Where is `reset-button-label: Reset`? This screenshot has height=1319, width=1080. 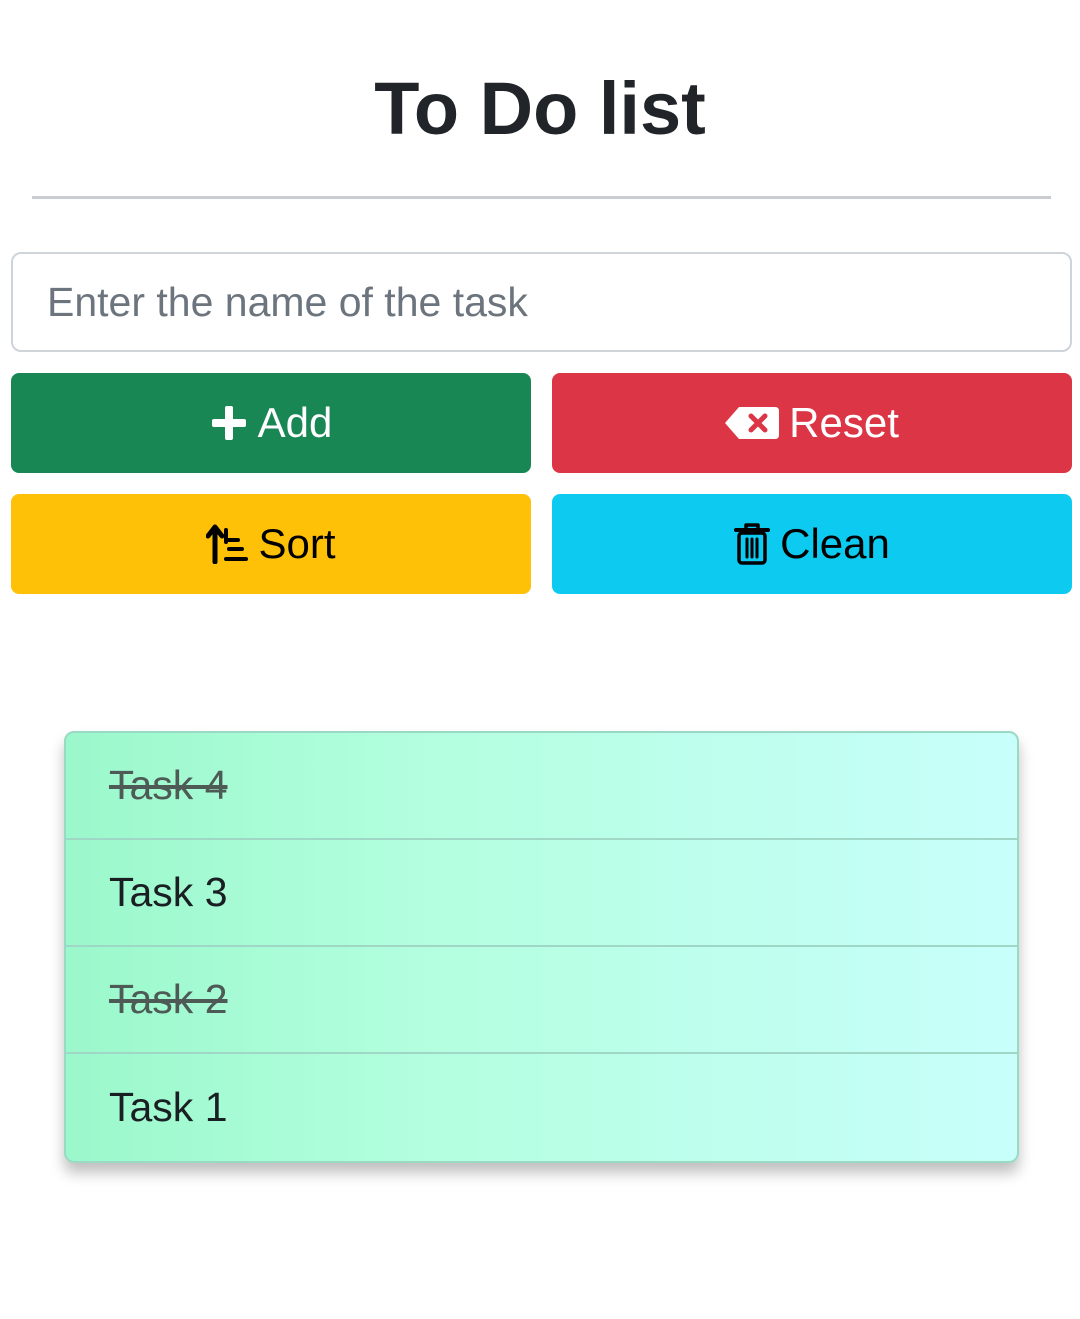 reset-button-label: Reset is located at coordinates (844, 422).